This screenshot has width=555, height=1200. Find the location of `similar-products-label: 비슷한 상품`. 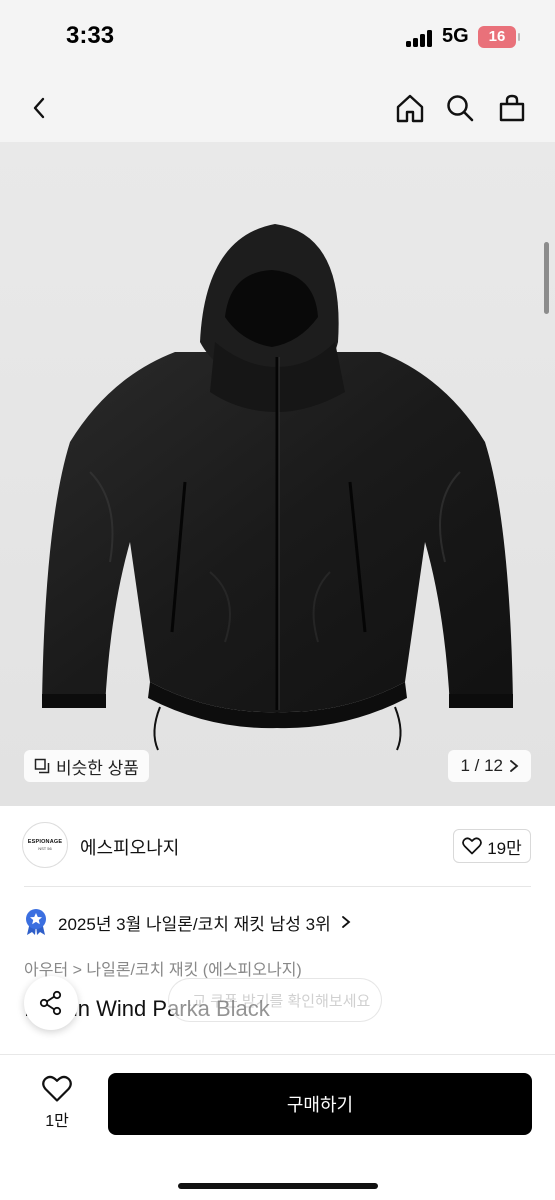

similar-products-label: 비슷한 상품 is located at coordinates (97, 768).